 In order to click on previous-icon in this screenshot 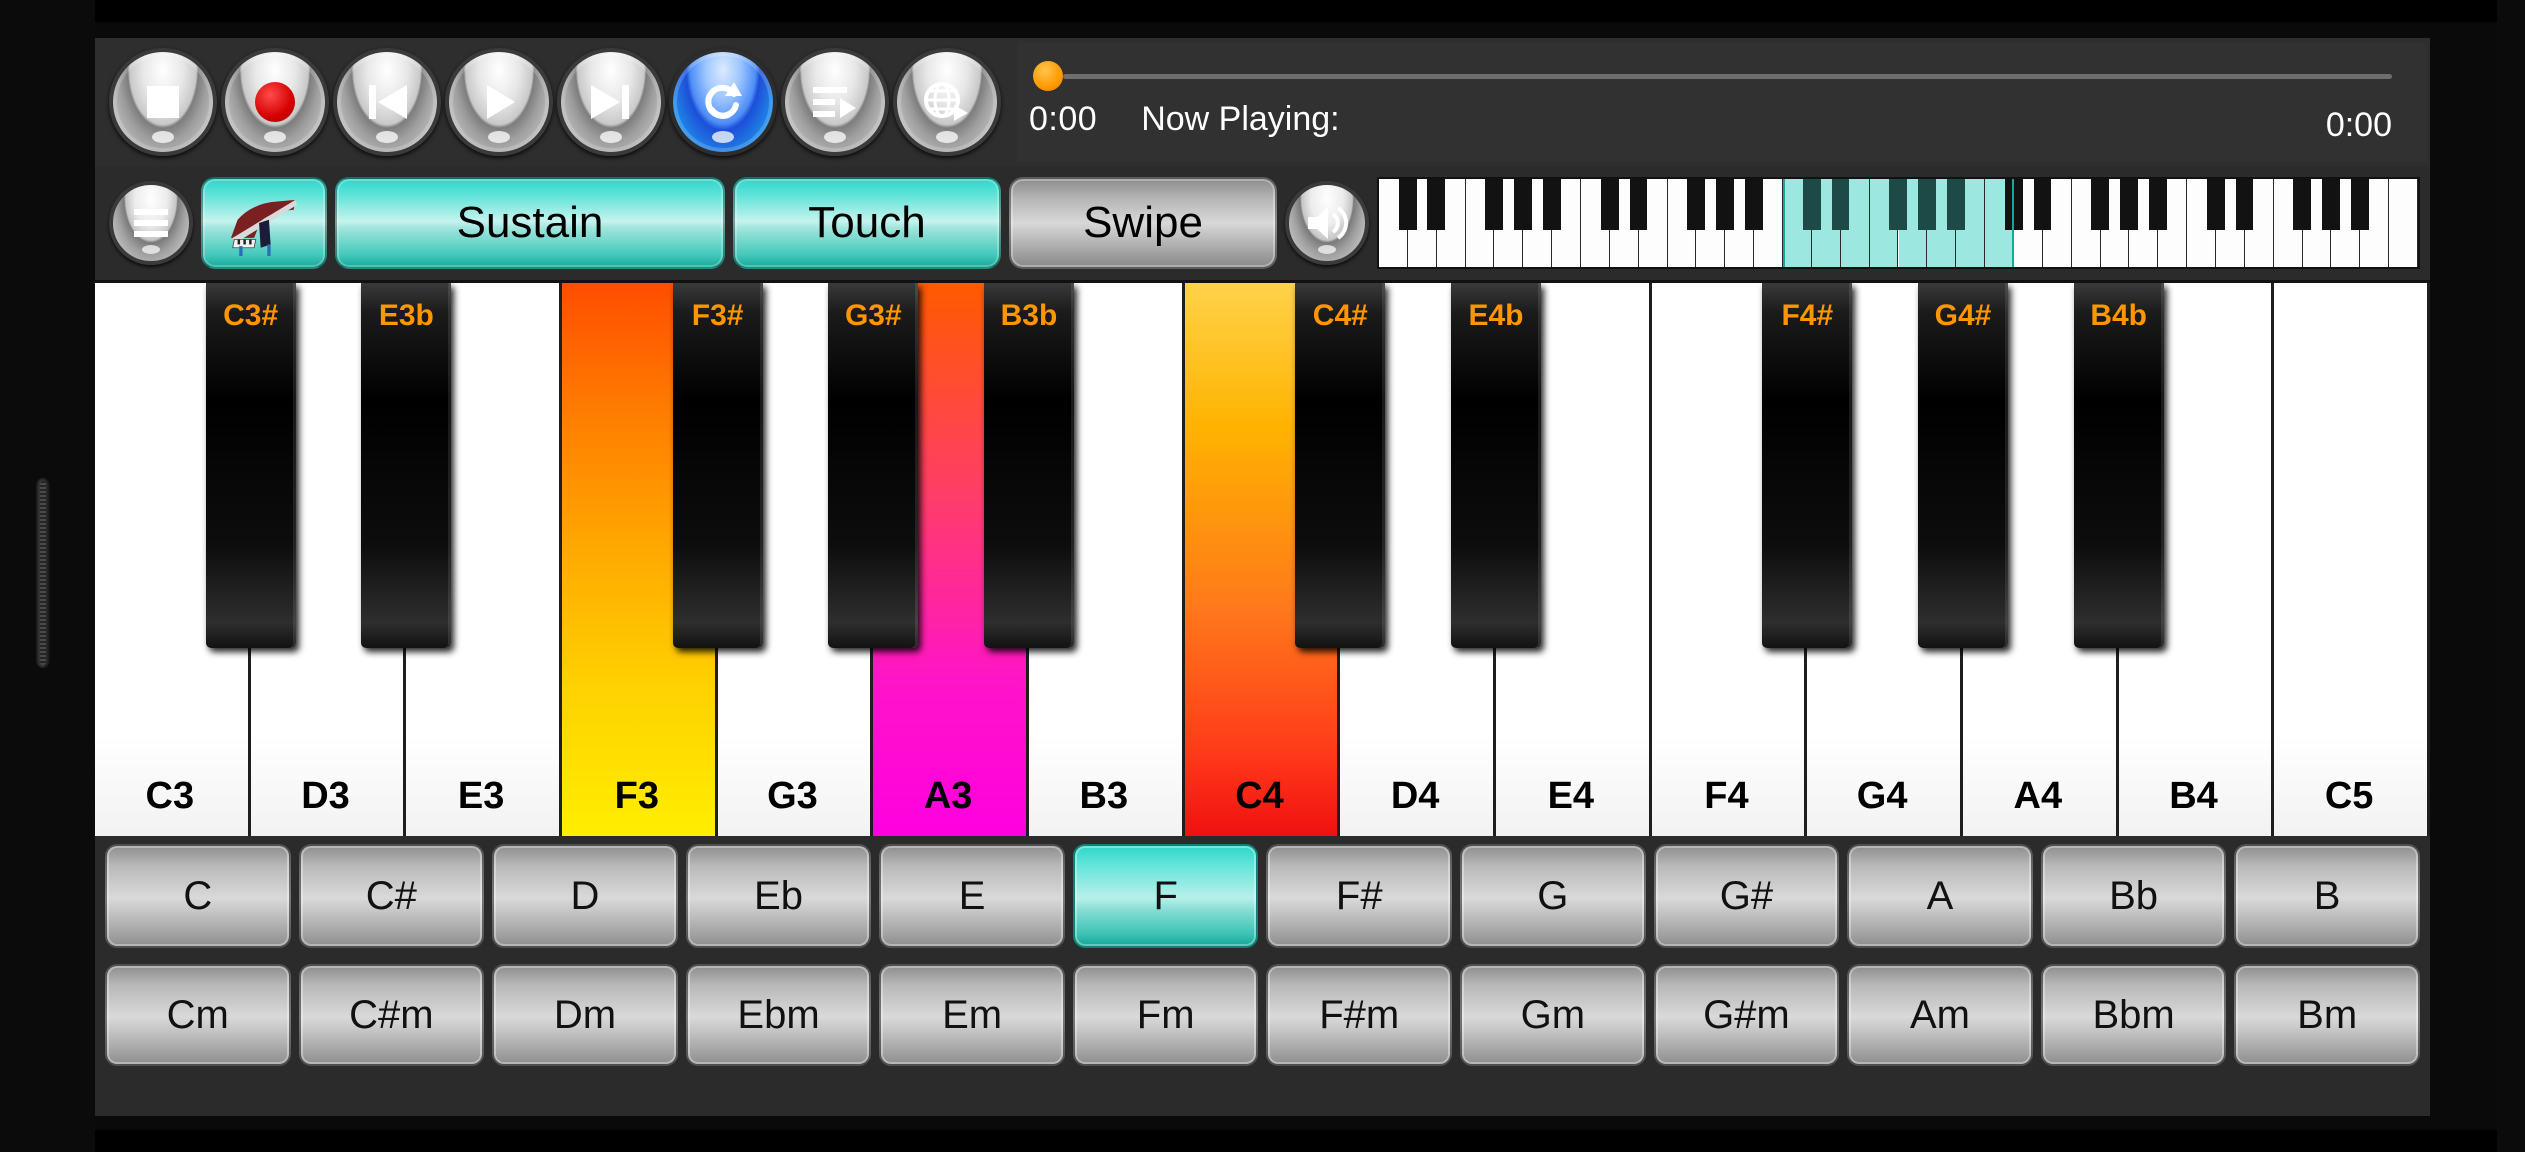, I will do `click(388, 102)`.